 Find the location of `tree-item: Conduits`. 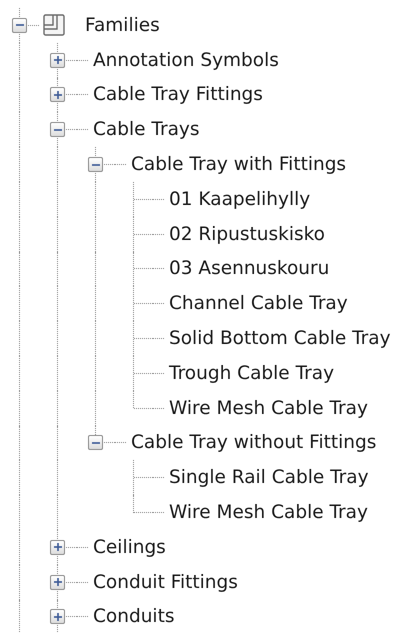

tree-item: Conduits is located at coordinates (133, 617).